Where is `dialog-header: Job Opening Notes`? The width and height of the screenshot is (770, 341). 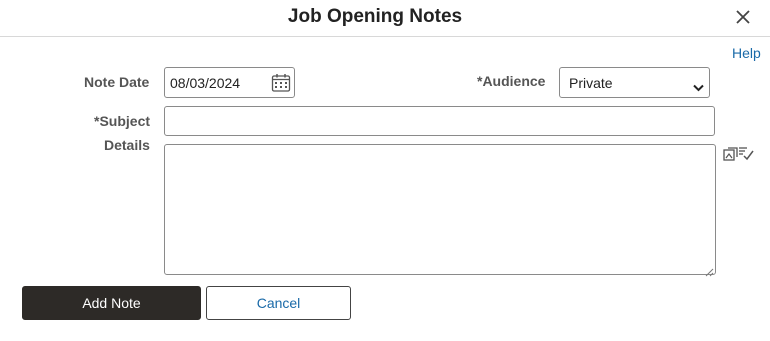 dialog-header: Job Opening Notes is located at coordinates (385, 18).